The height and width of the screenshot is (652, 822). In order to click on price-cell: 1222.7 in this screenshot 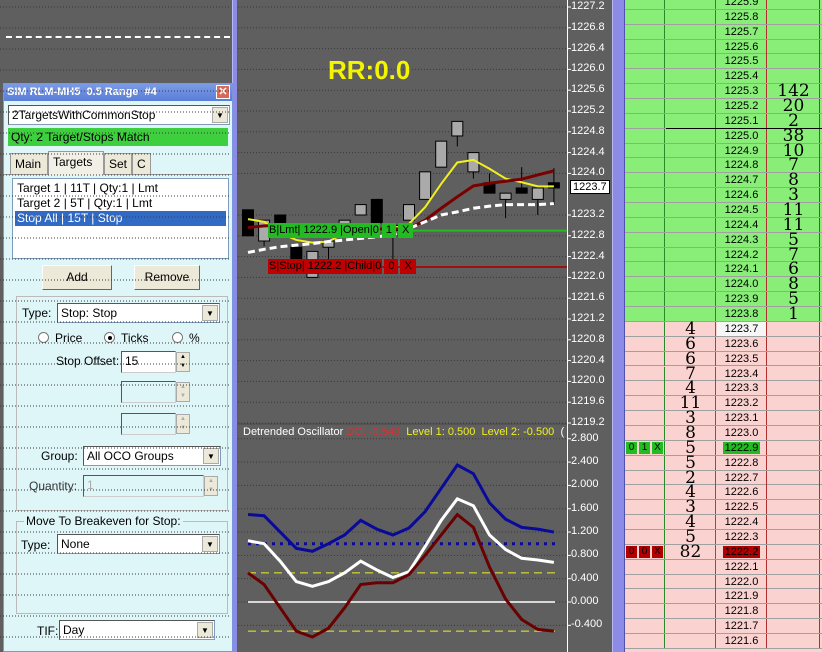, I will do `click(742, 477)`.